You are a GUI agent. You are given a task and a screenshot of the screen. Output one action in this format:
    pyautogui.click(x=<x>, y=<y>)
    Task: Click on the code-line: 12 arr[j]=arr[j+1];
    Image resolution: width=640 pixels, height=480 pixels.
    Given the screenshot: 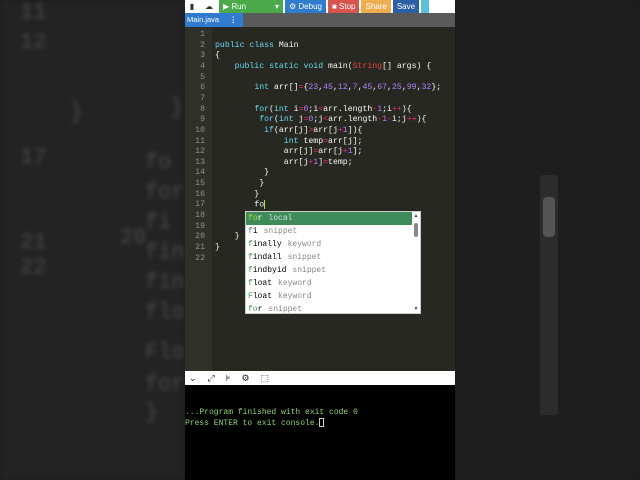 What is the action you would take?
    pyautogui.click(x=320, y=152)
    